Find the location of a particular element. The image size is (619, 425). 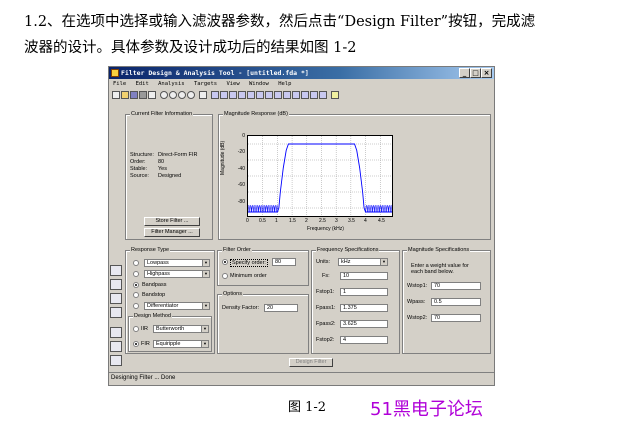

menu-help: Help is located at coordinates (284, 84).